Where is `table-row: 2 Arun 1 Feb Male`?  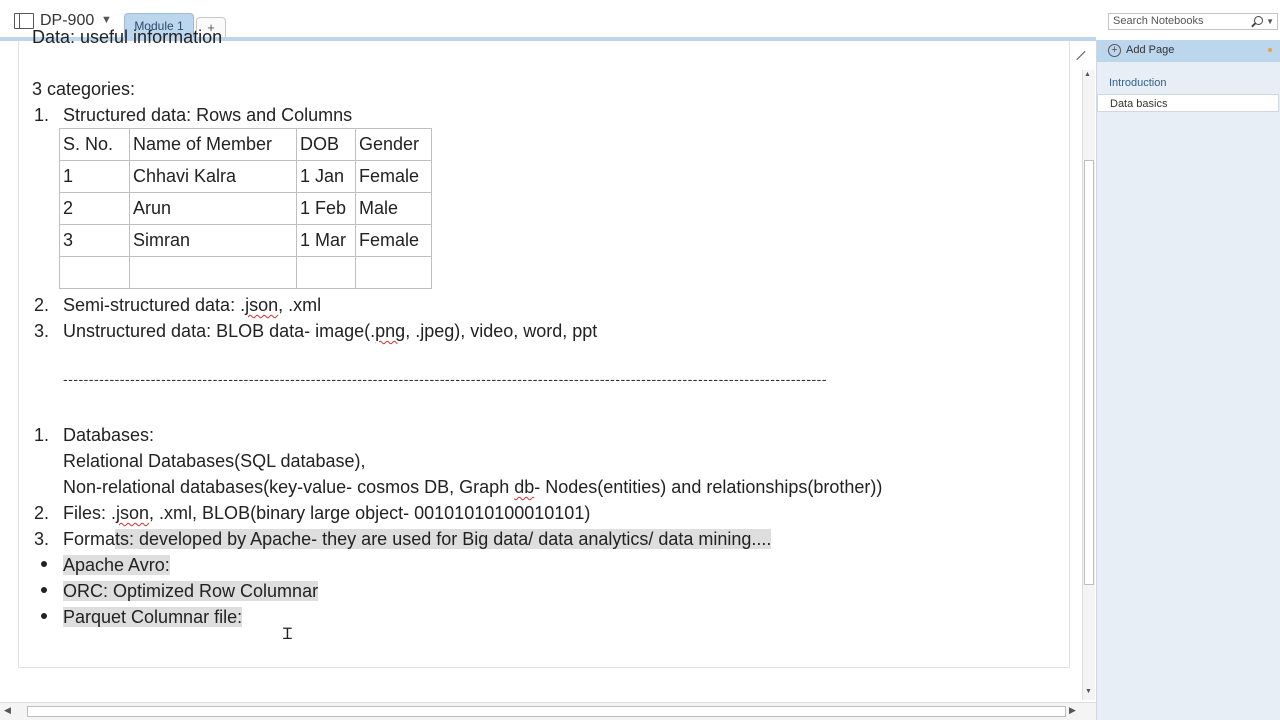
table-row: 2 Arun 1 Feb Male is located at coordinates (245, 208).